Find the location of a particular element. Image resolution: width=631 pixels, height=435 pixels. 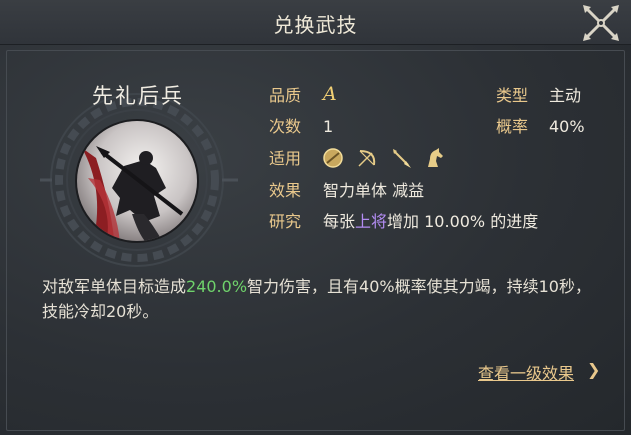

research-prefix: 每张 is located at coordinates (339, 221).